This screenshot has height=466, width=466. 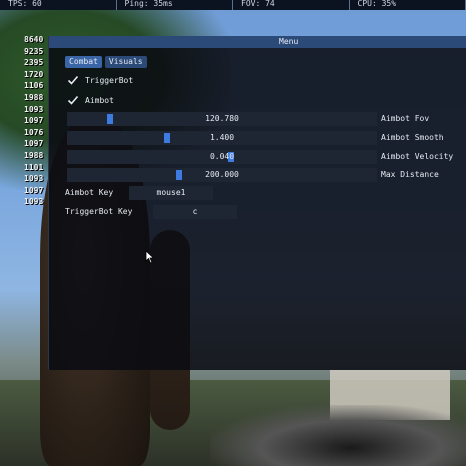 I want to click on tab-combat: Combat, so click(x=83, y=62).